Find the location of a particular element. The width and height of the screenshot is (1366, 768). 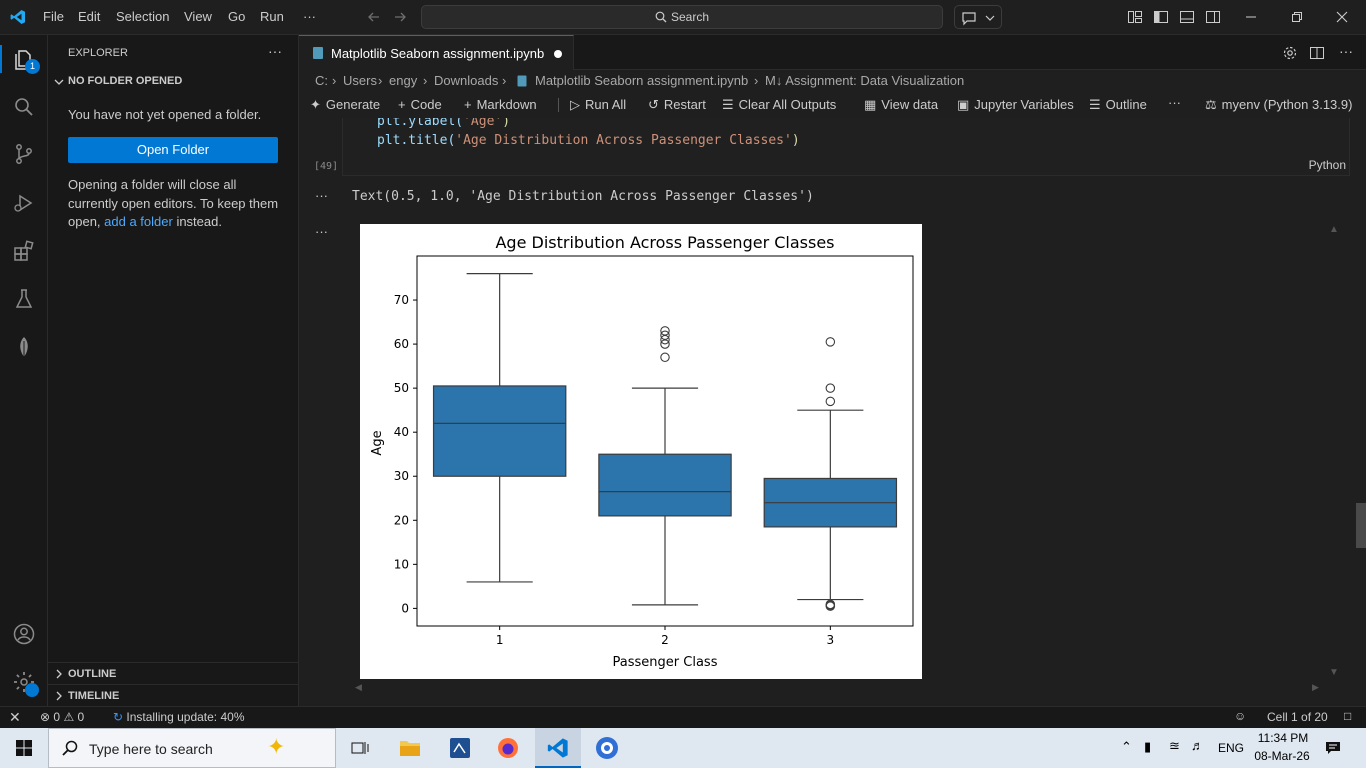

wifi-icon: ≊ is located at coordinates (1174, 746).